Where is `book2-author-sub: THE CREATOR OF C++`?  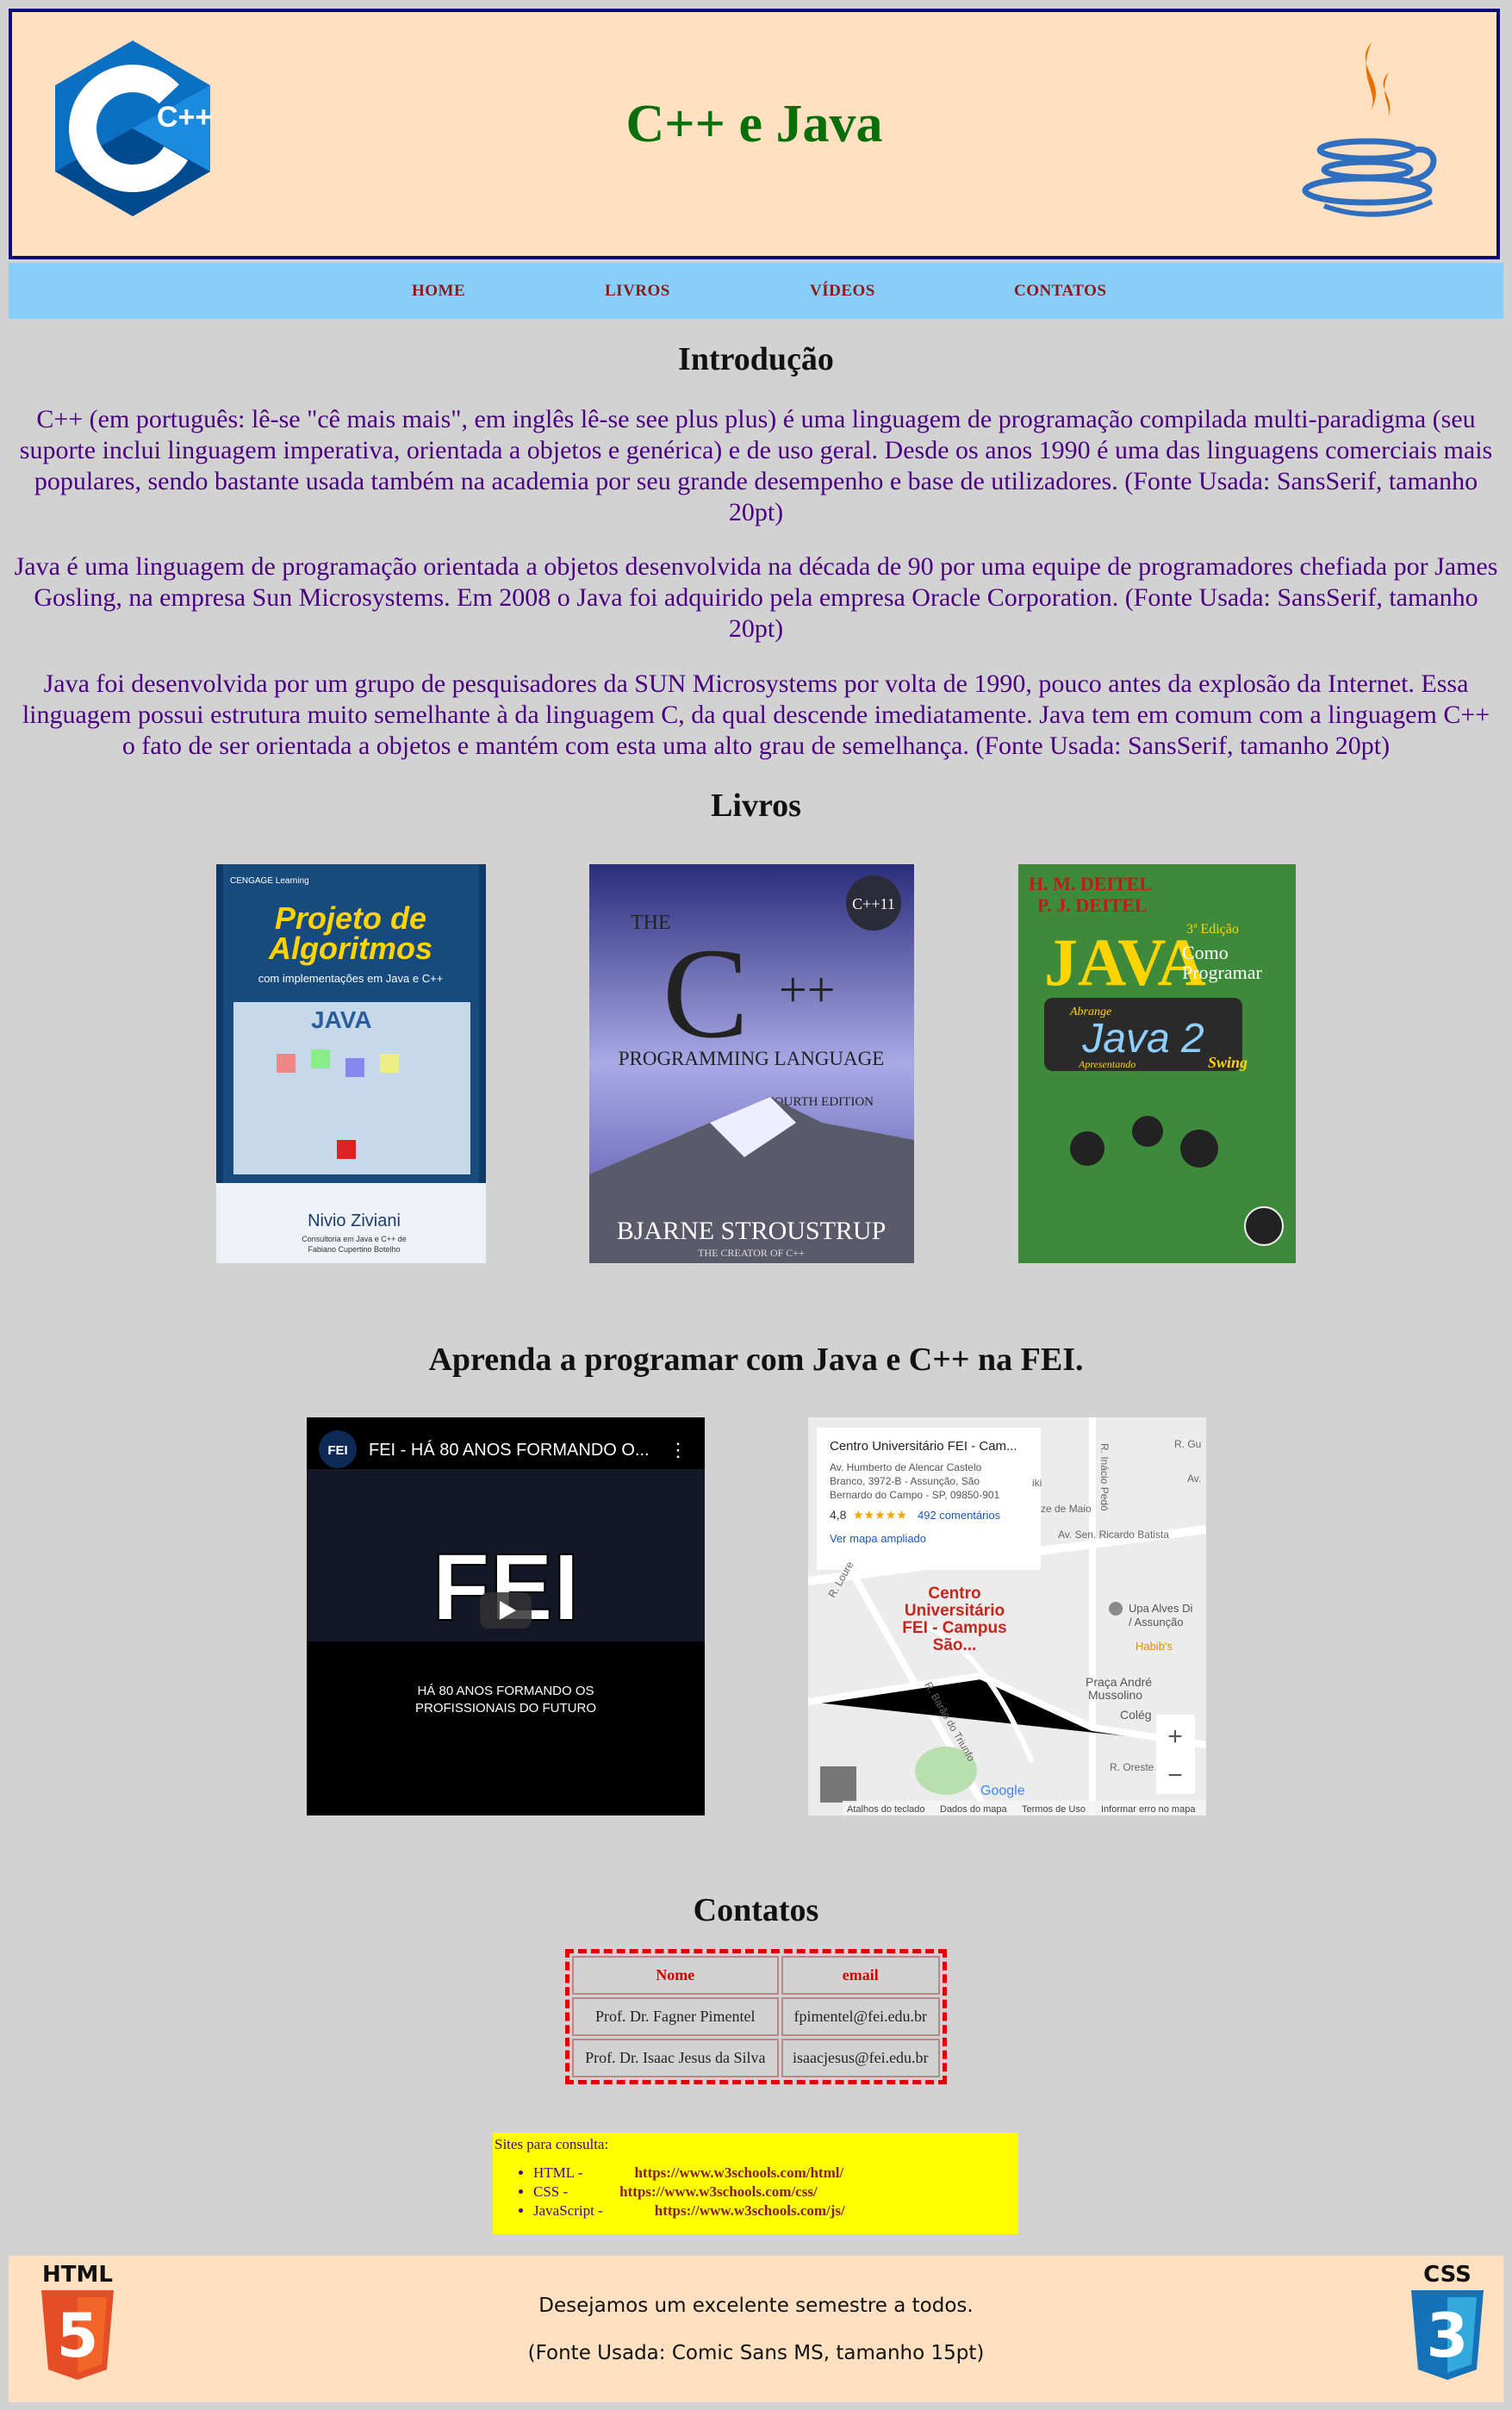
book2-author-sub: THE CREATOR OF C++ is located at coordinates (752, 1253).